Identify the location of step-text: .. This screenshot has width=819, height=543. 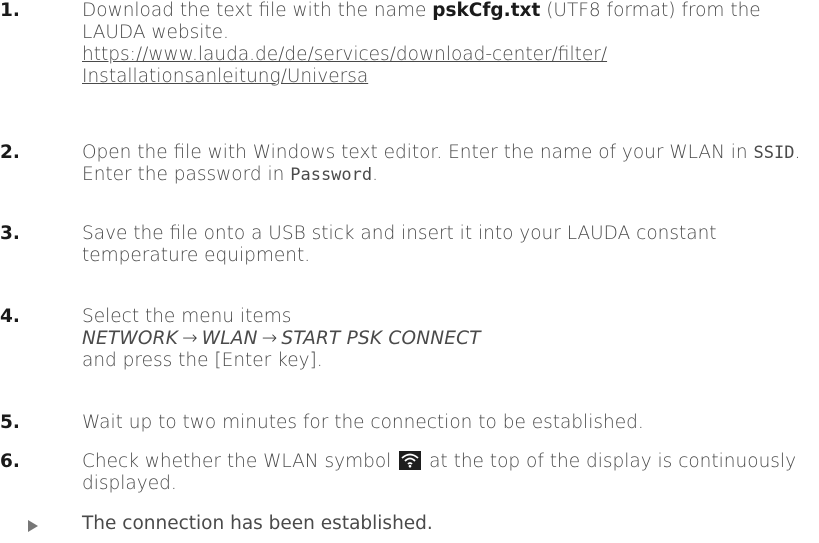
(375, 174).